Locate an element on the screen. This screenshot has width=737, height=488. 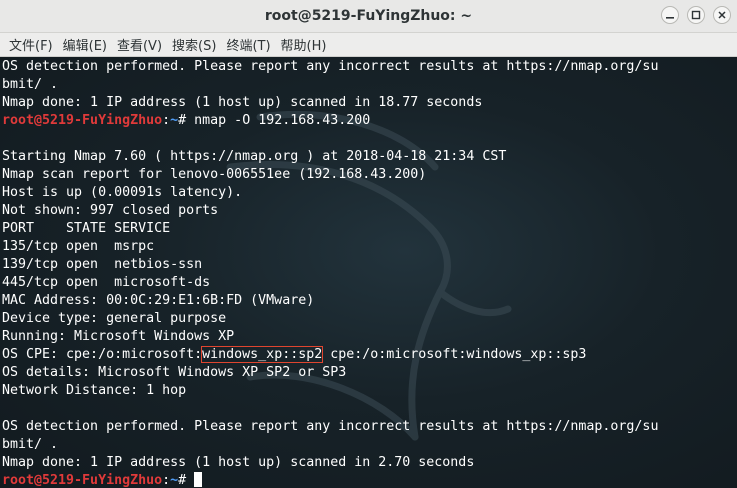
menu-view: 查看(V) is located at coordinates (139, 44).